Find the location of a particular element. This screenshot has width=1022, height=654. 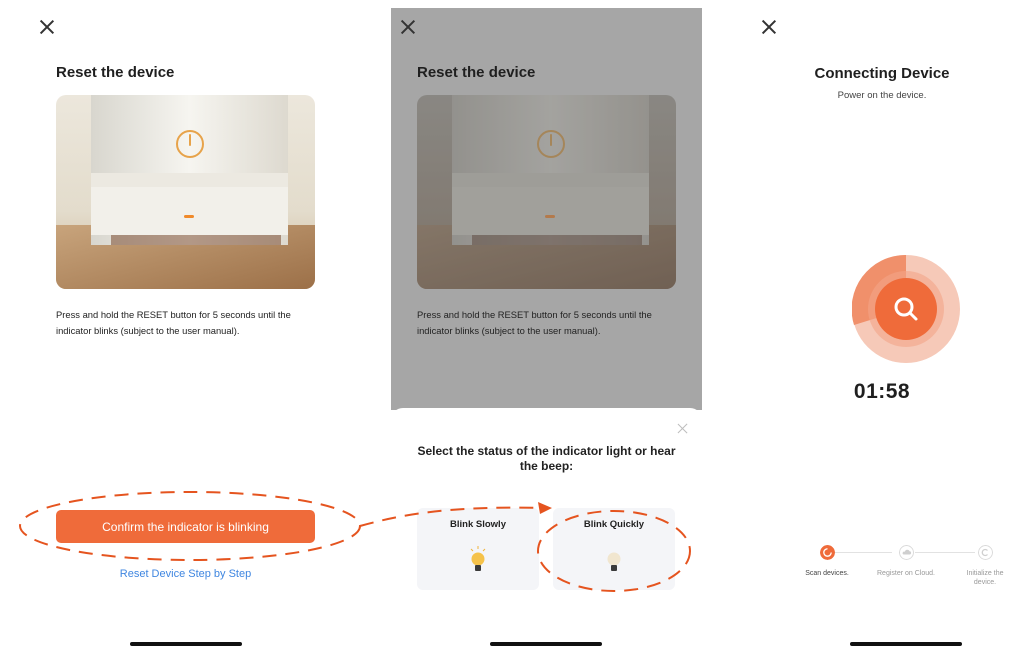

reset-step-by-step-link: Reset Device Step by Step is located at coordinates (185, 574).